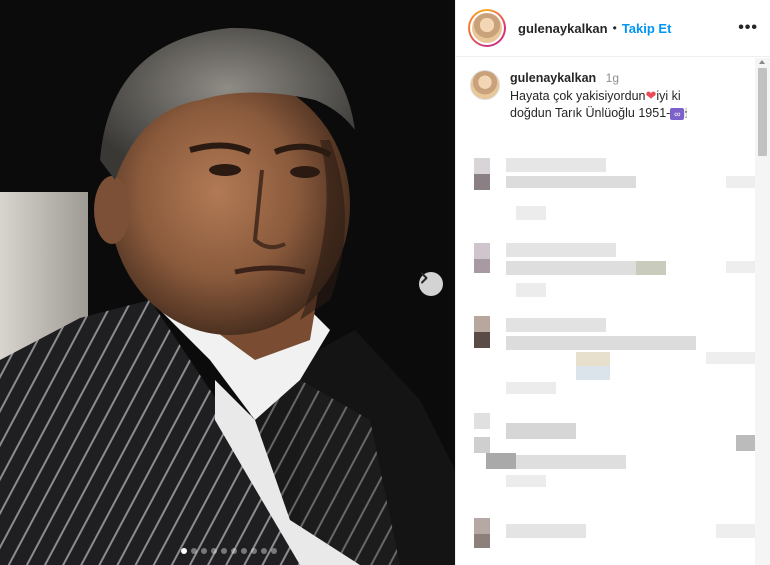  Describe the element at coordinates (748, 28) in the screenshot. I see `more-options-icon: •••` at that location.